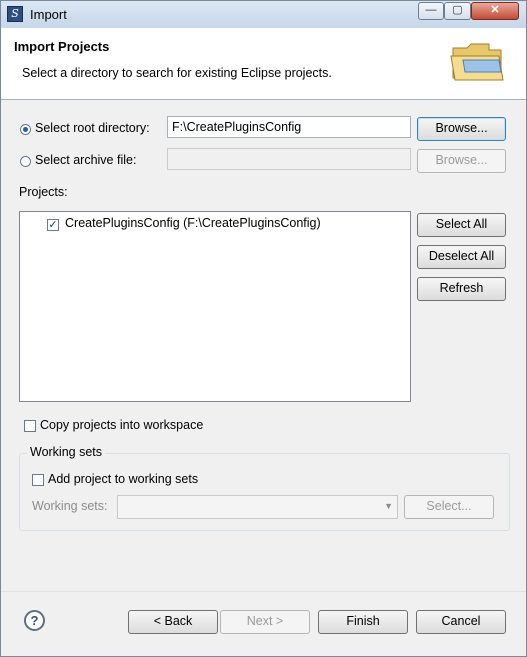  Describe the element at coordinates (363, 622) in the screenshot. I see `finish-button: Finish` at that location.